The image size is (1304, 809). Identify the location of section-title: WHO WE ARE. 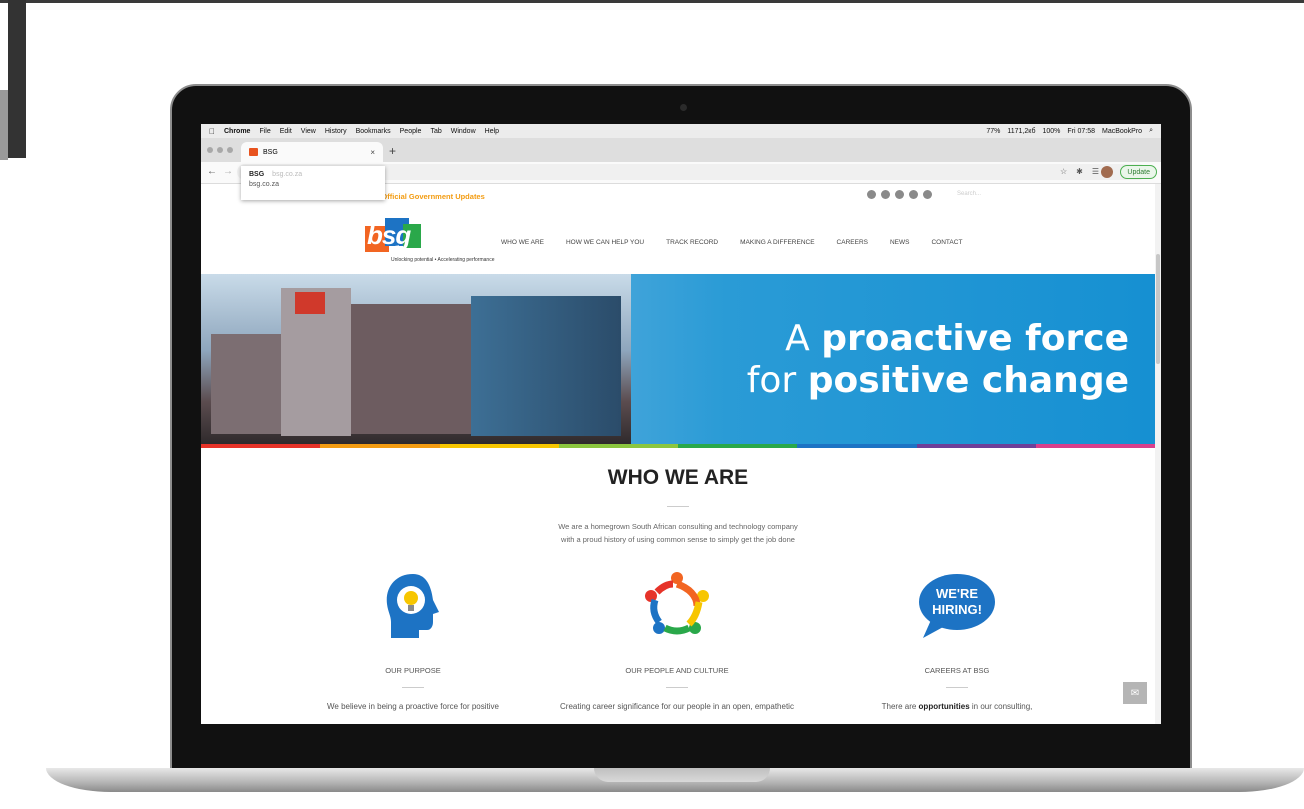
(678, 477).